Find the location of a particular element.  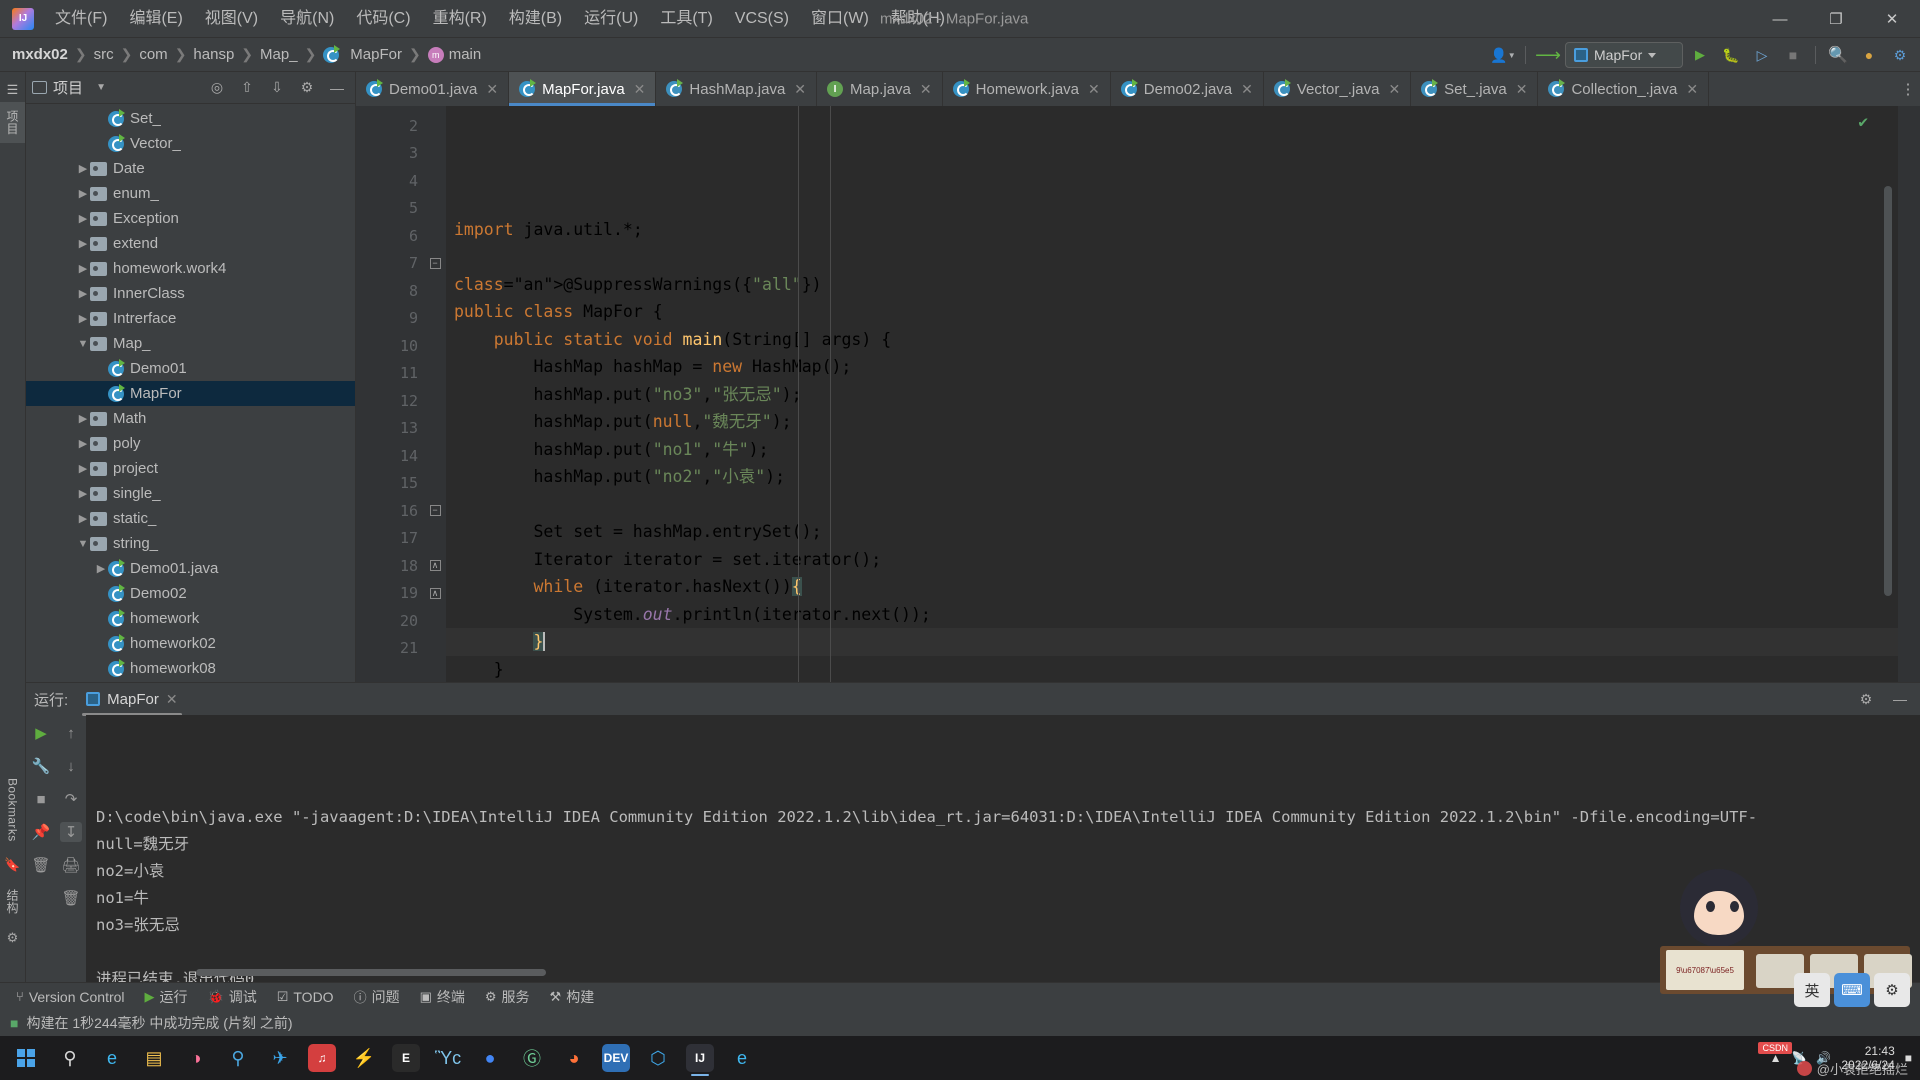

editor-tab-homework-java: Homework.java ✕ is located at coordinates (1027, 89).